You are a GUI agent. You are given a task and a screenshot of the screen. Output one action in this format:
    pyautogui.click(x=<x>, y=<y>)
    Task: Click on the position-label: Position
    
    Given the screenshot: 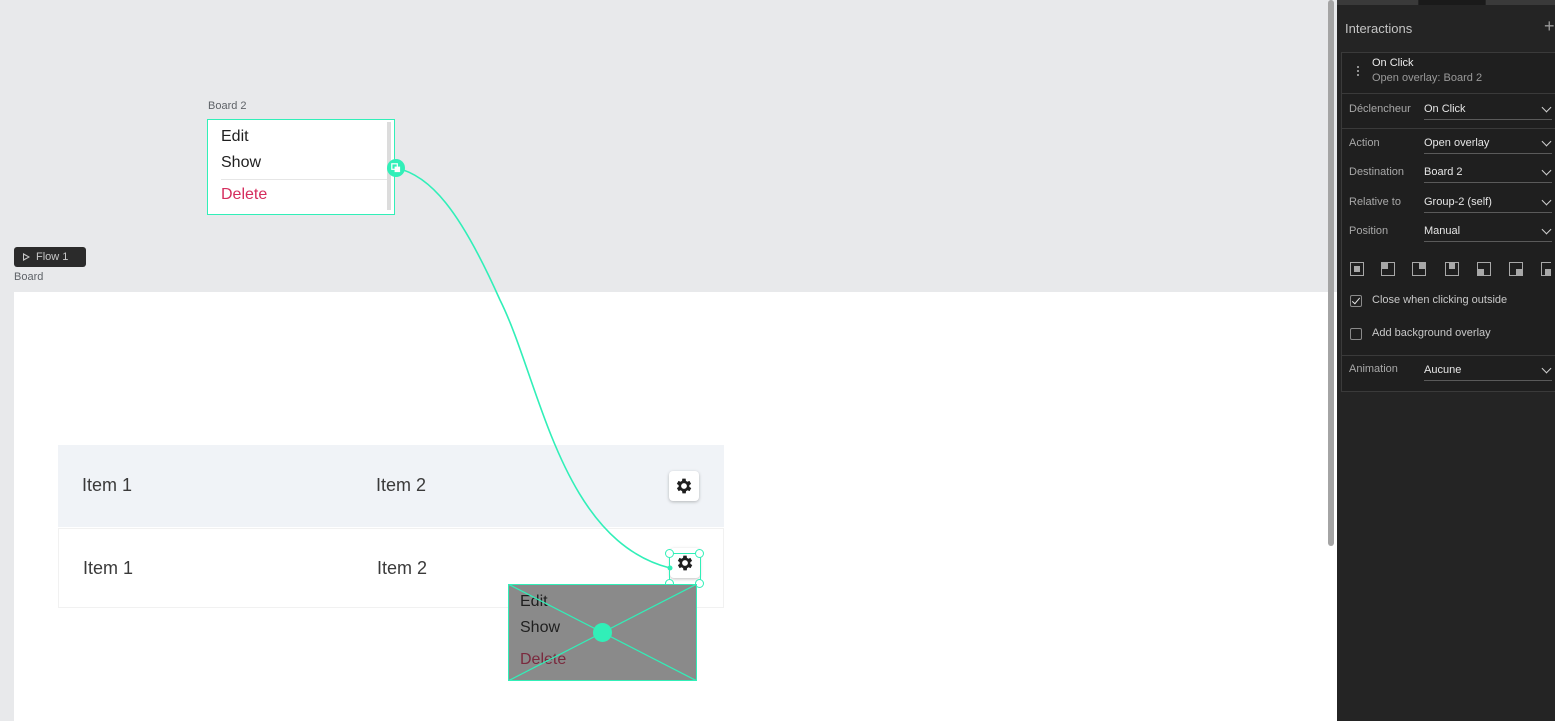 What is the action you would take?
    pyautogui.click(x=1369, y=231)
    